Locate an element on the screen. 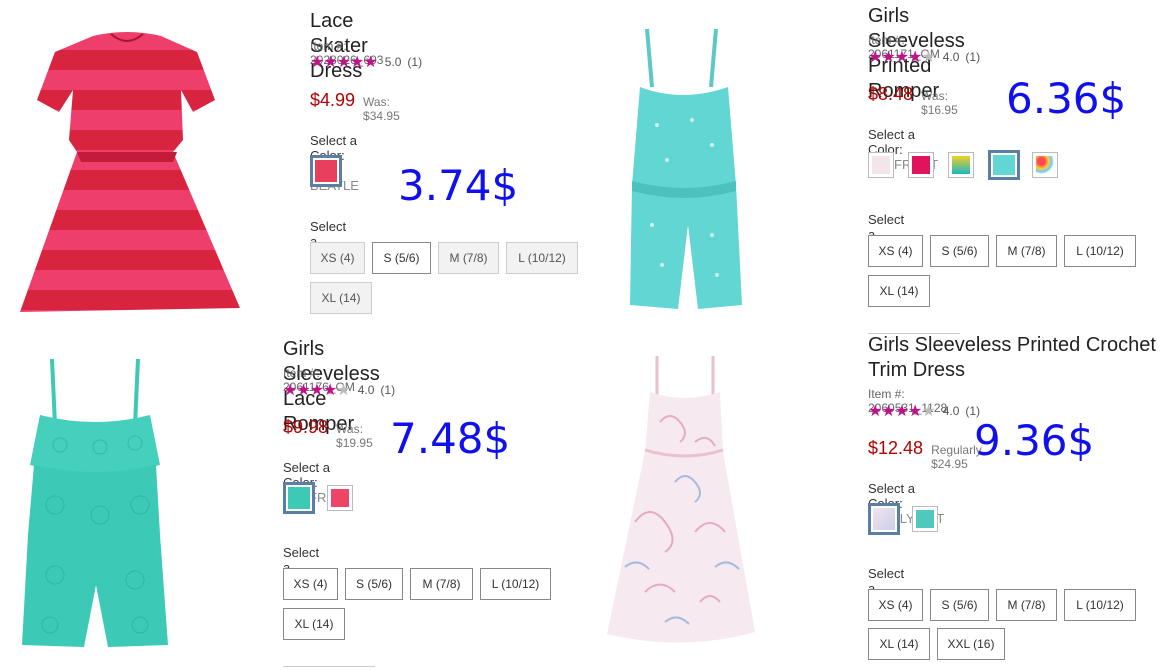  was-price: Was: $16.95 is located at coordinates (939, 103).